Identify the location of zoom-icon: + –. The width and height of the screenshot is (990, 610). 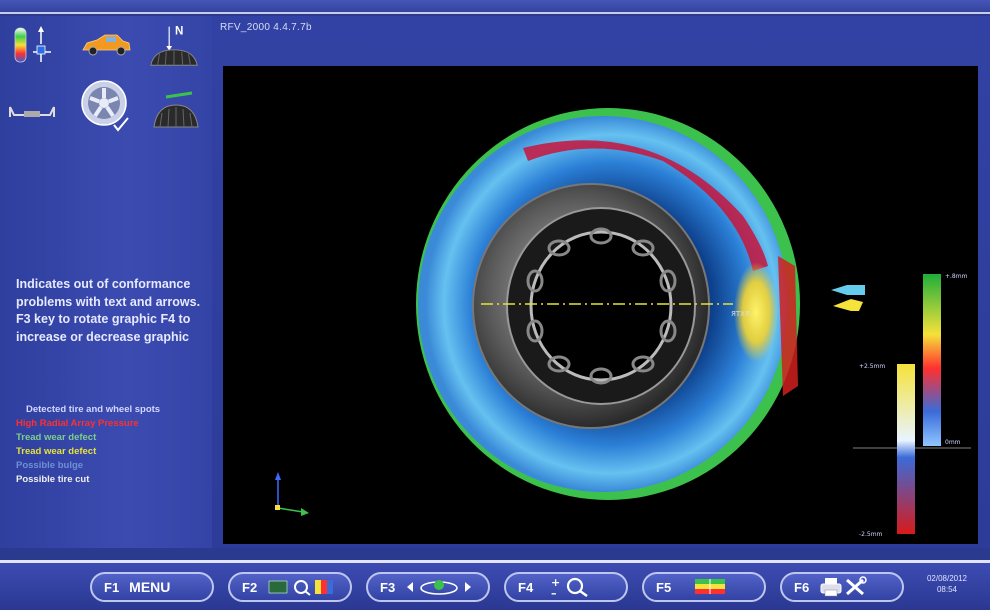
(569, 587).